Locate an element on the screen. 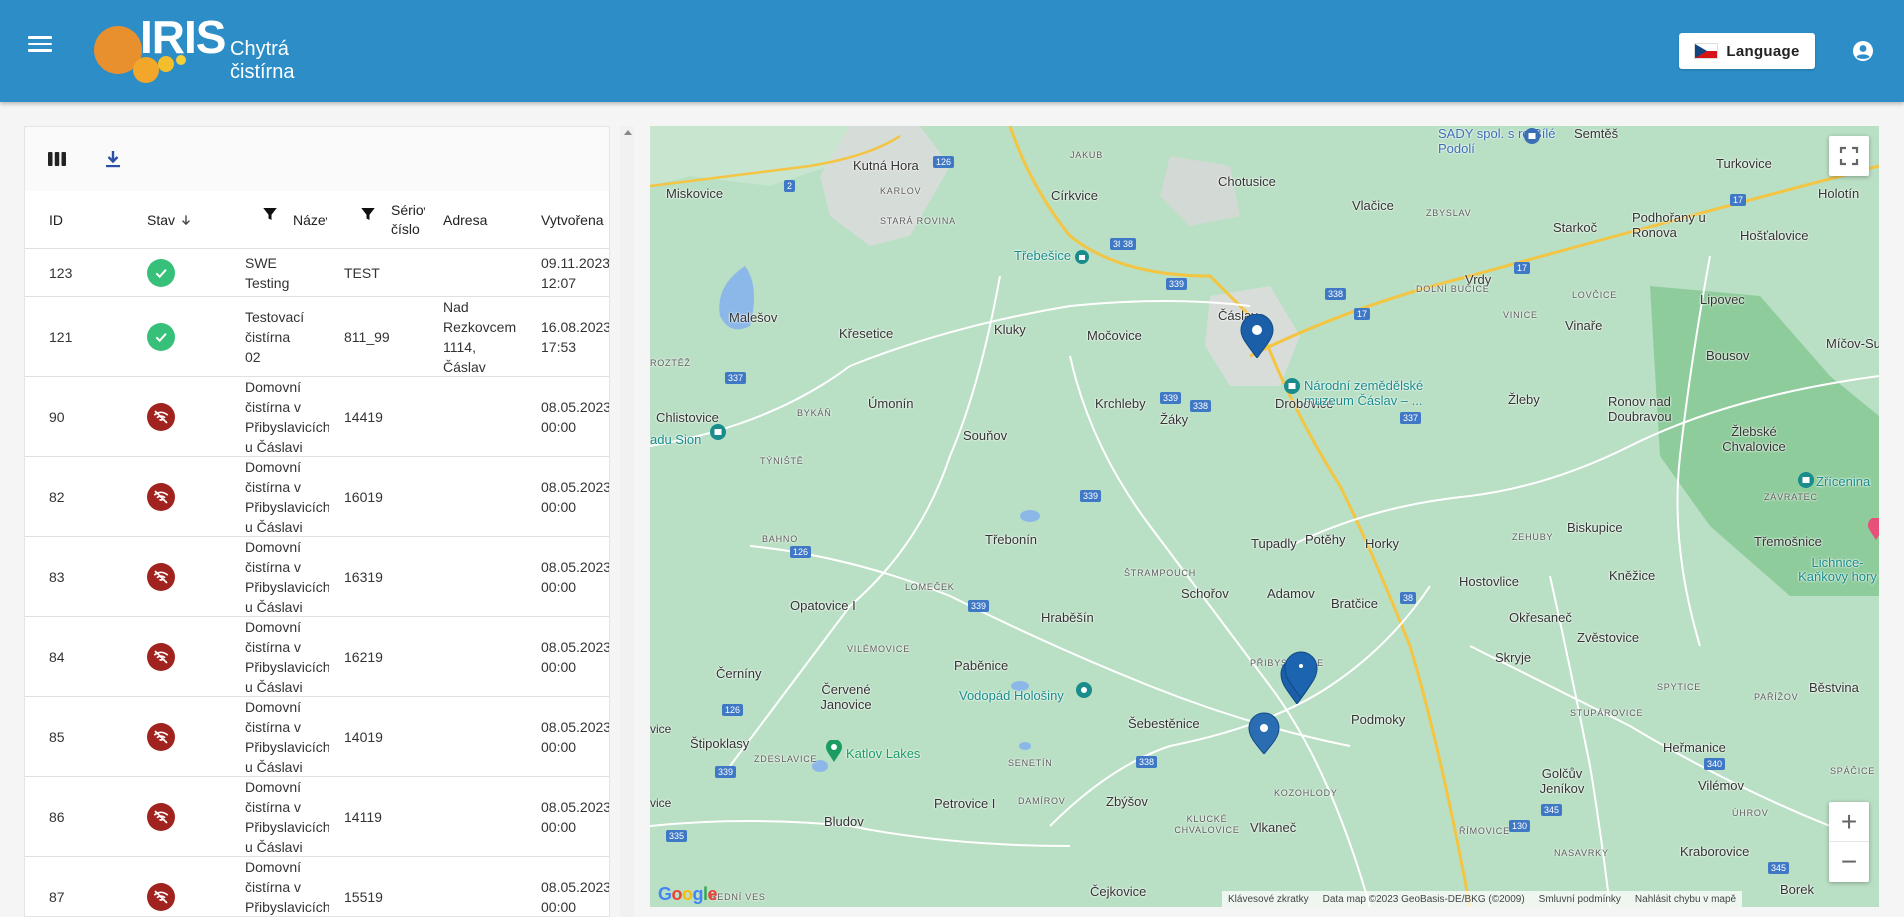  poi-zricenina: Zřícenina is located at coordinates (1843, 481).